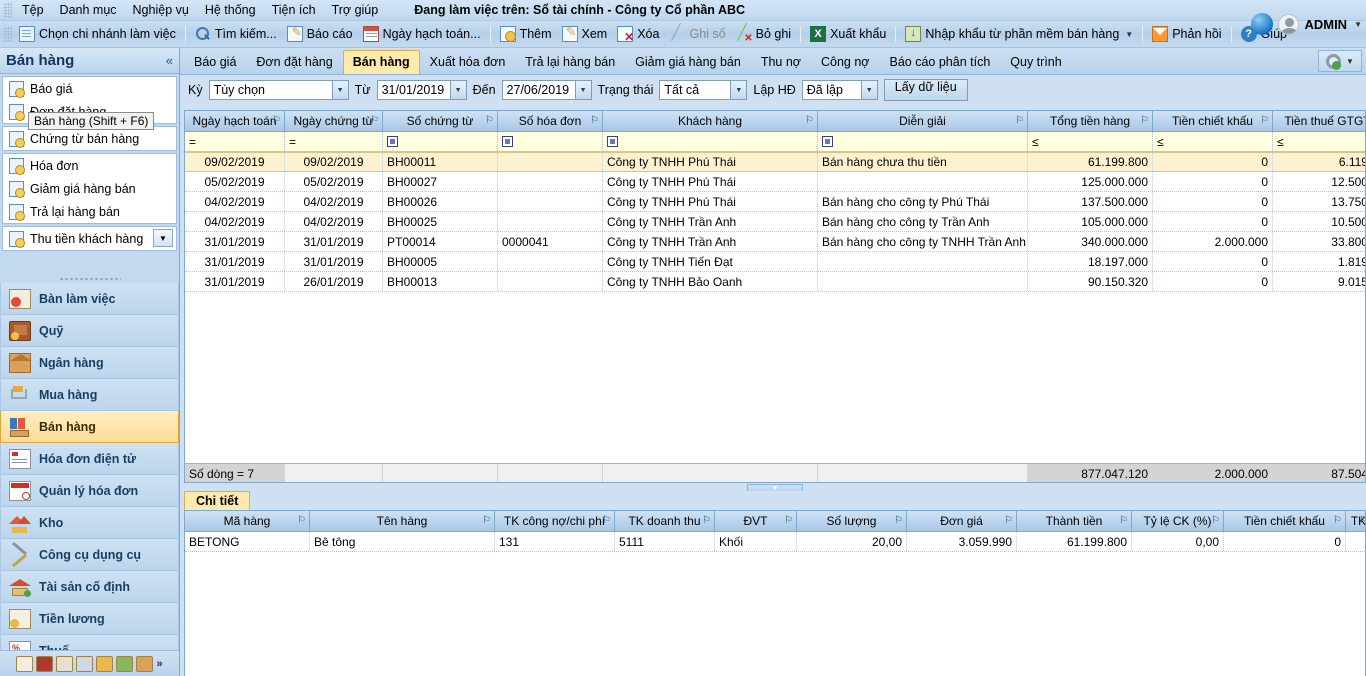 This screenshot has height=676, width=1366. Describe the element at coordinates (638, 34) in the screenshot. I see `toolbar-delete: Xóa` at that location.